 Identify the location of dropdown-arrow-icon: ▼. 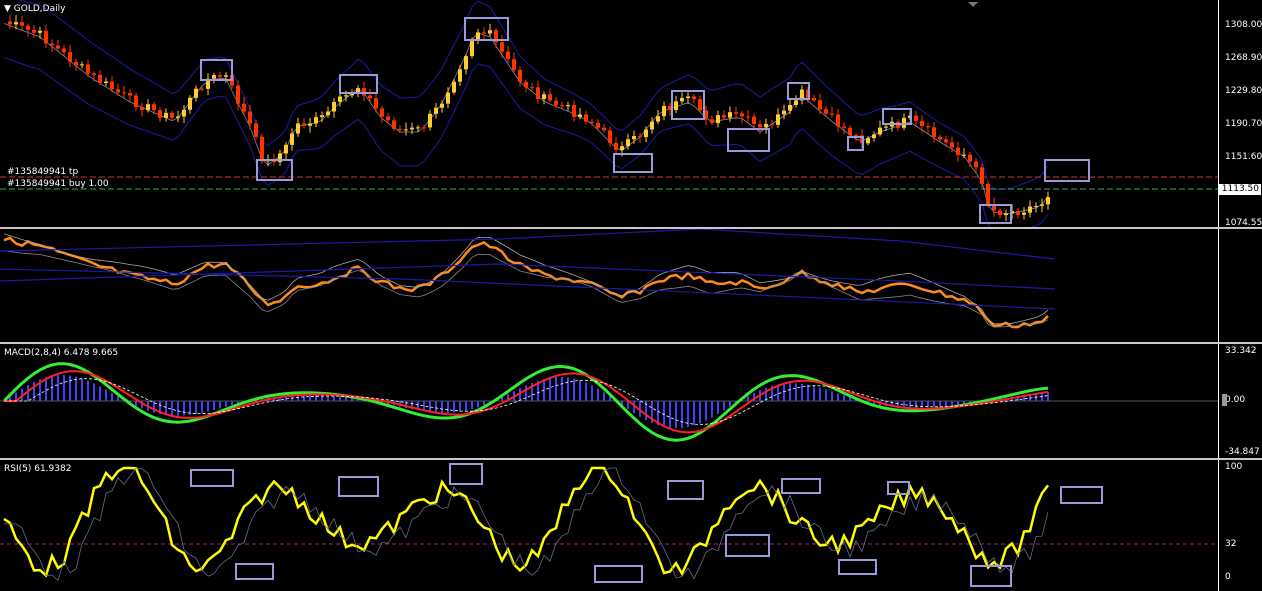
(9, 9).